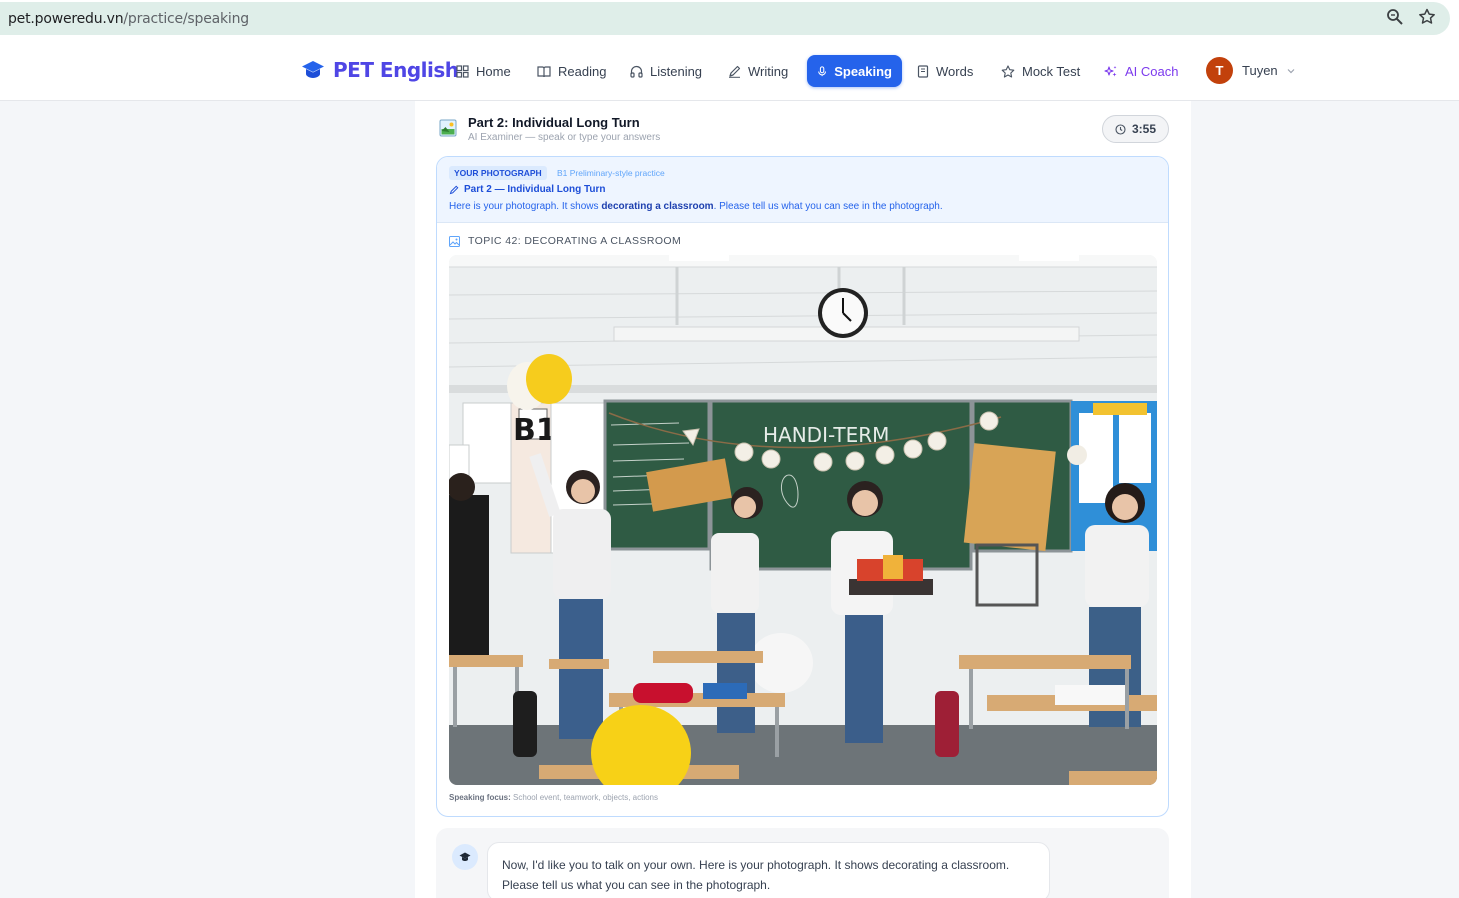  What do you see at coordinates (955, 71) in the screenshot?
I see `nav-words-label: Words` at bounding box center [955, 71].